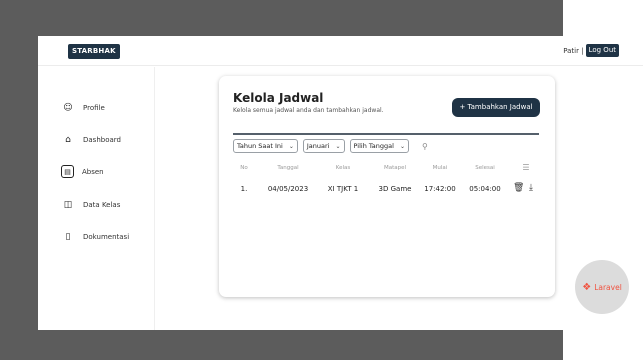 This screenshot has width=643, height=360. I want to click on cell-mulai: 17:42:00, so click(440, 189).